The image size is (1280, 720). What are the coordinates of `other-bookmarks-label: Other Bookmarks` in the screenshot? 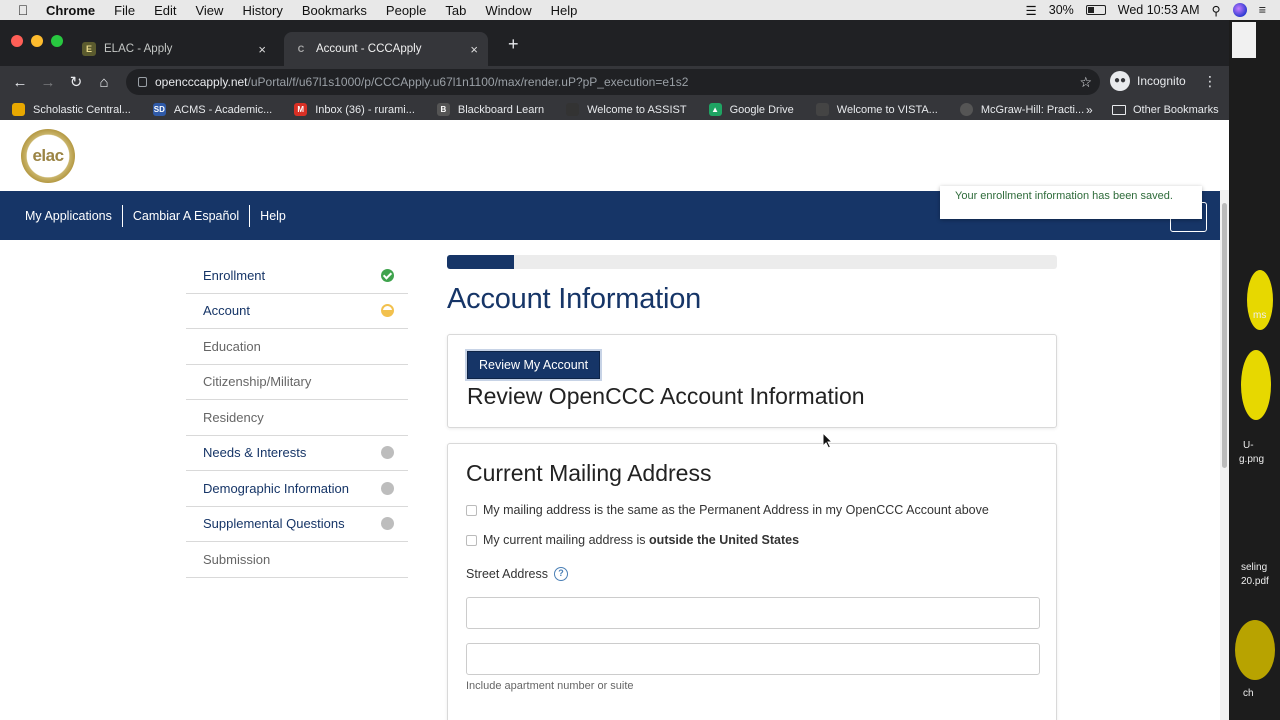 It's located at (1176, 109).